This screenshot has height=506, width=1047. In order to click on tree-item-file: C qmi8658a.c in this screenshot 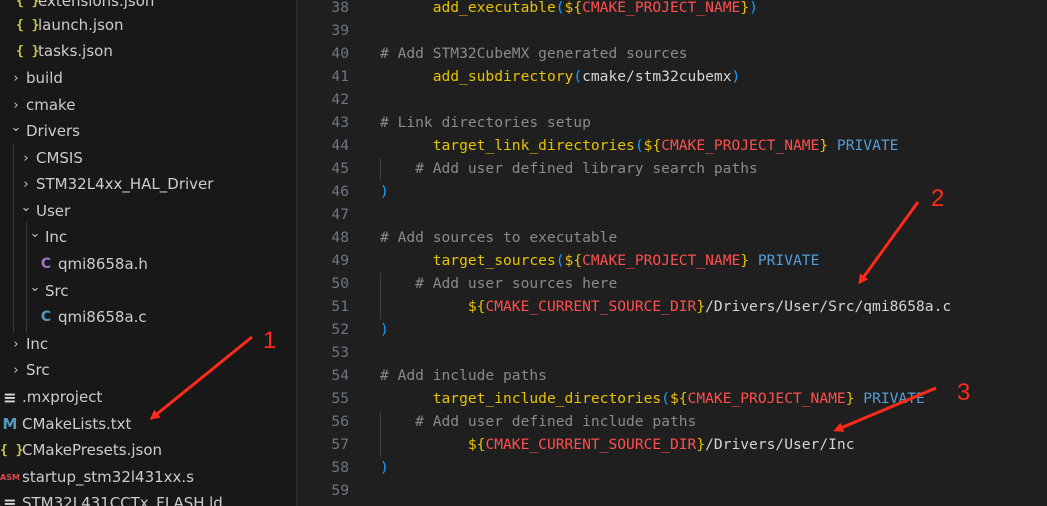, I will do `click(148, 317)`.